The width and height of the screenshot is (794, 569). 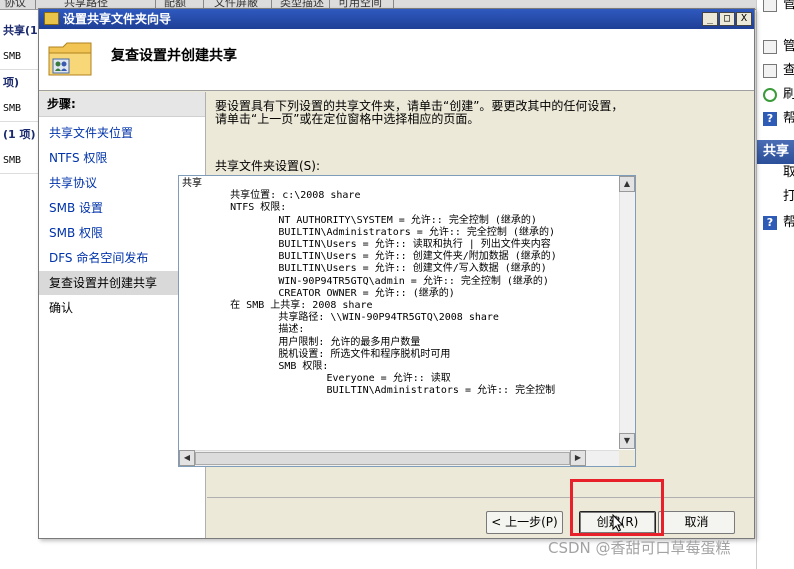 I want to click on actions-section-header: 共享, so click(x=775, y=152).